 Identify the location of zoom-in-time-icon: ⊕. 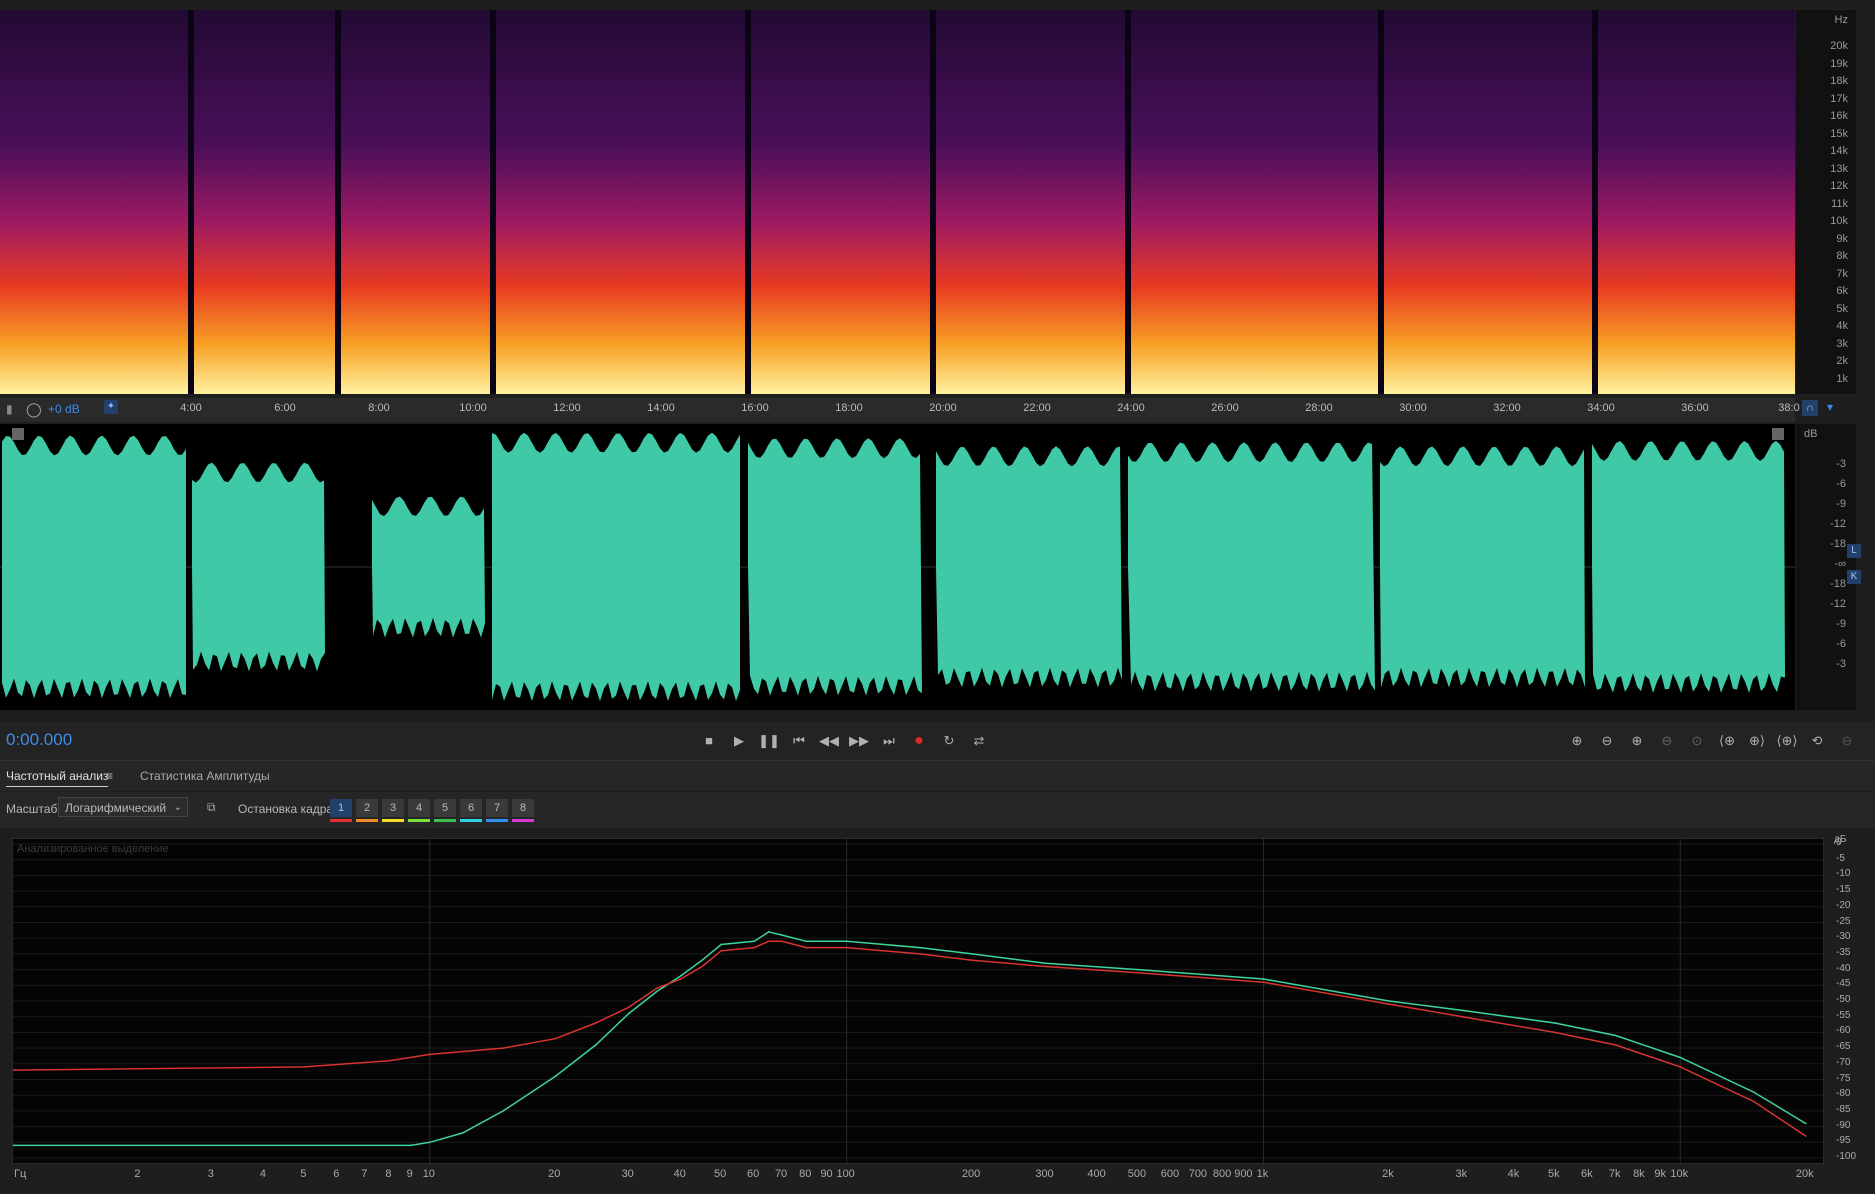
(1637, 741).